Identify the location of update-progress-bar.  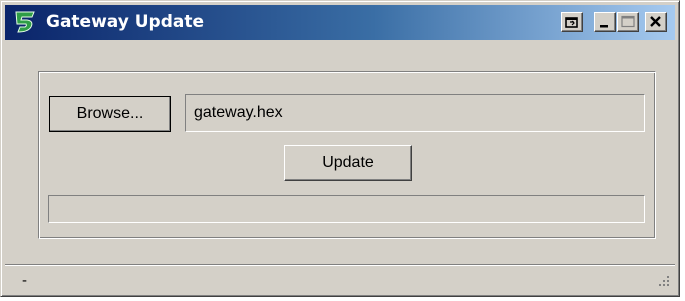
(346, 209).